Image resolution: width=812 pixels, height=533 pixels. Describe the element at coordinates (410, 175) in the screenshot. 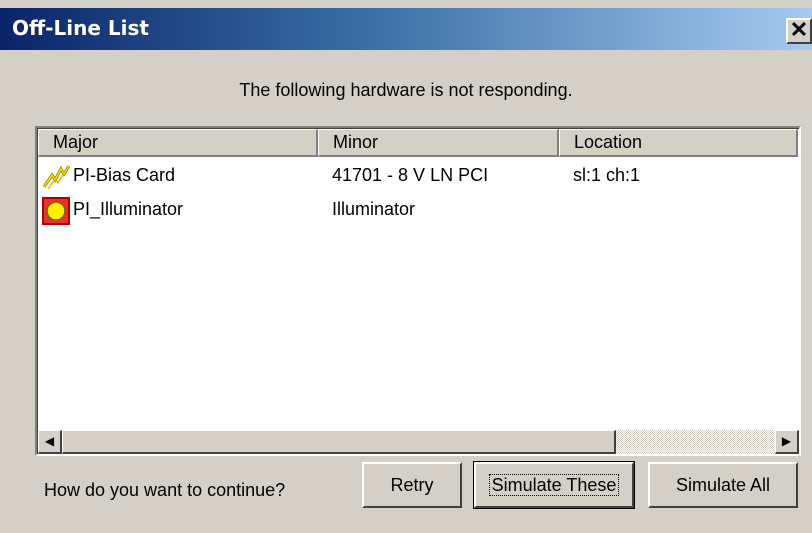

I see `row-minor: 41701 - 8 V LN PCI` at that location.